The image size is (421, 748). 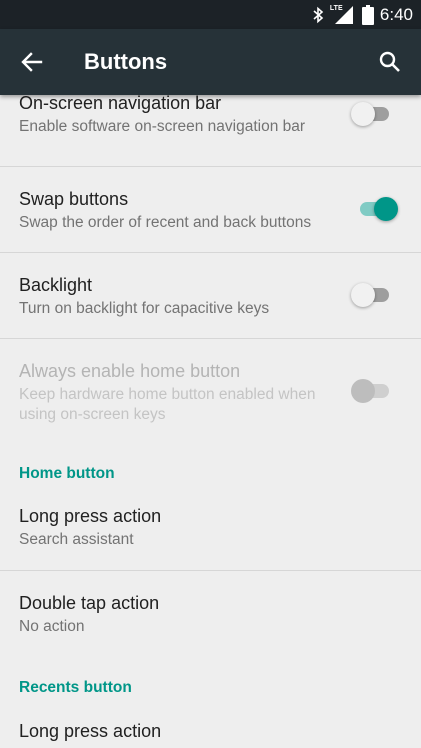 I want to click on home-double-tap-setting: Double tap action No action, so click(x=210, y=613).